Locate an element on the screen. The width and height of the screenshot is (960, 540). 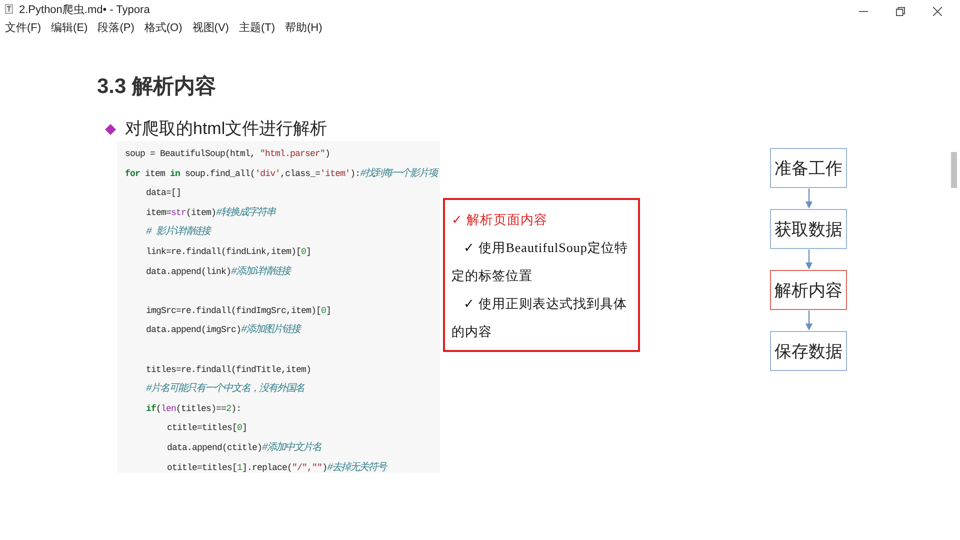
code-line: link=re.findall(findLink,item)[0] is located at coordinates (229, 252).